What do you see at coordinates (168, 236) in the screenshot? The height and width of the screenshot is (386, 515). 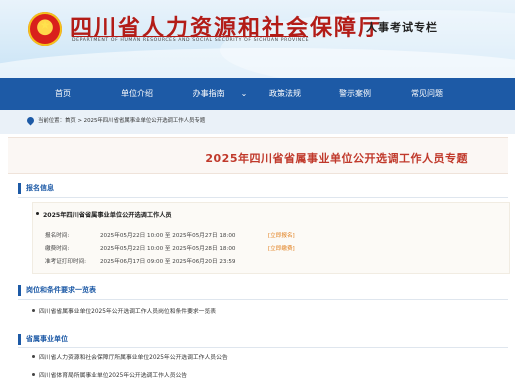 I see `row-value: 2025年05月22日 10:00 至 2025年05月27日 18:00` at bounding box center [168, 236].